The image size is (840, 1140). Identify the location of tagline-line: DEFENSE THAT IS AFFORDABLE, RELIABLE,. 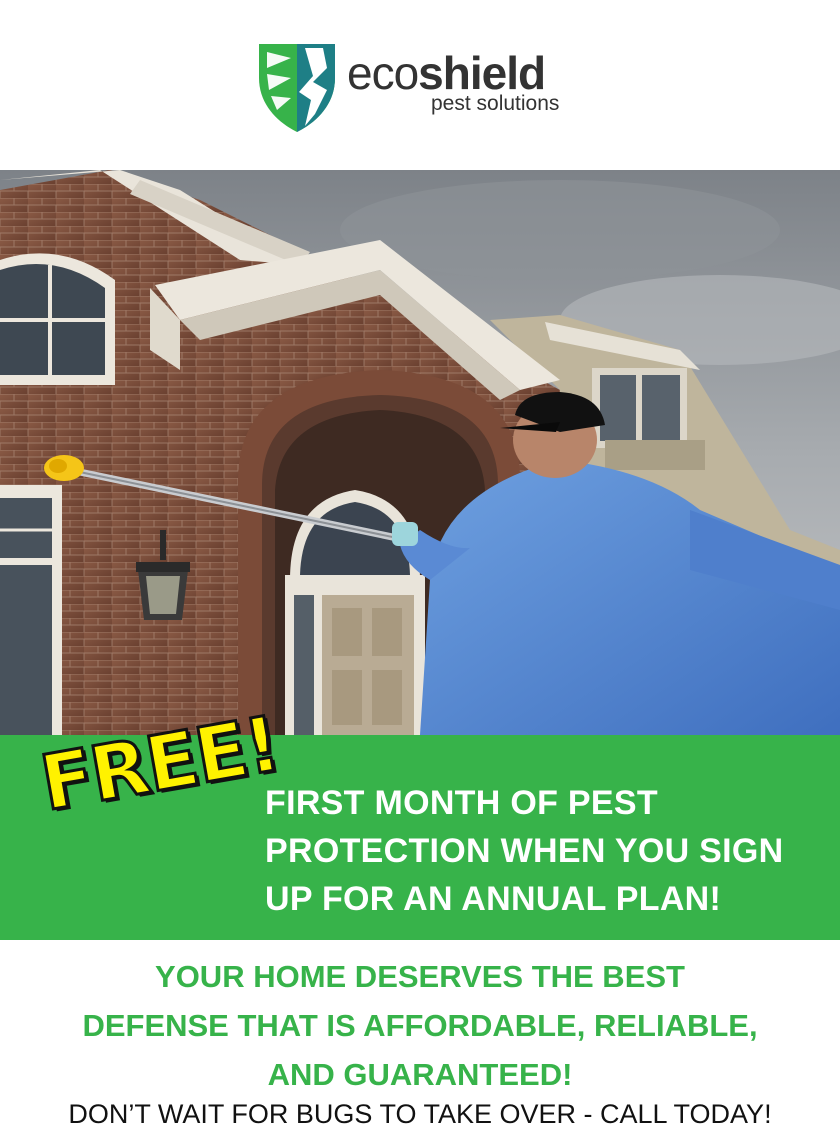
(420, 1025).